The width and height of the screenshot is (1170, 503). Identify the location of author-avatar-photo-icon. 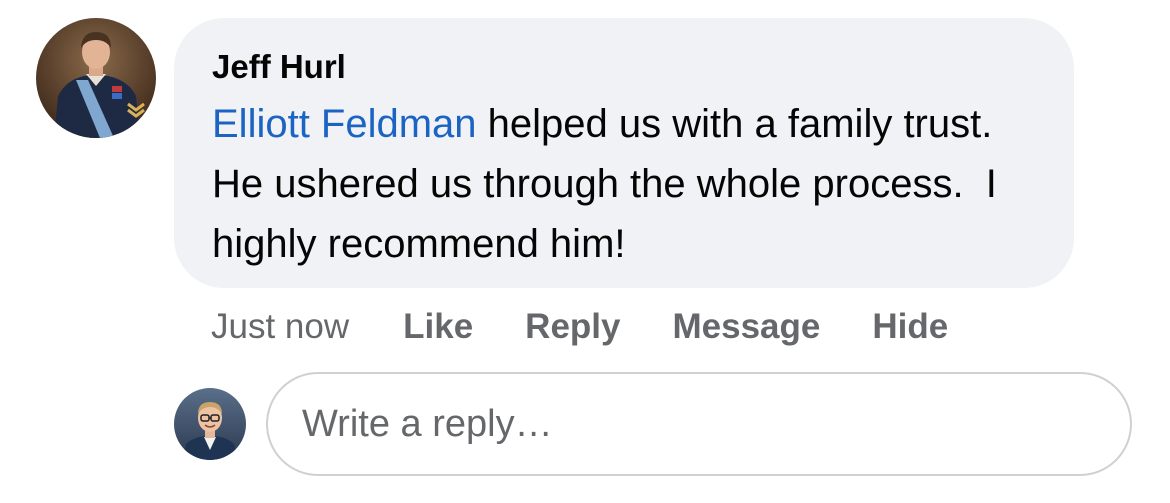
(96, 78).